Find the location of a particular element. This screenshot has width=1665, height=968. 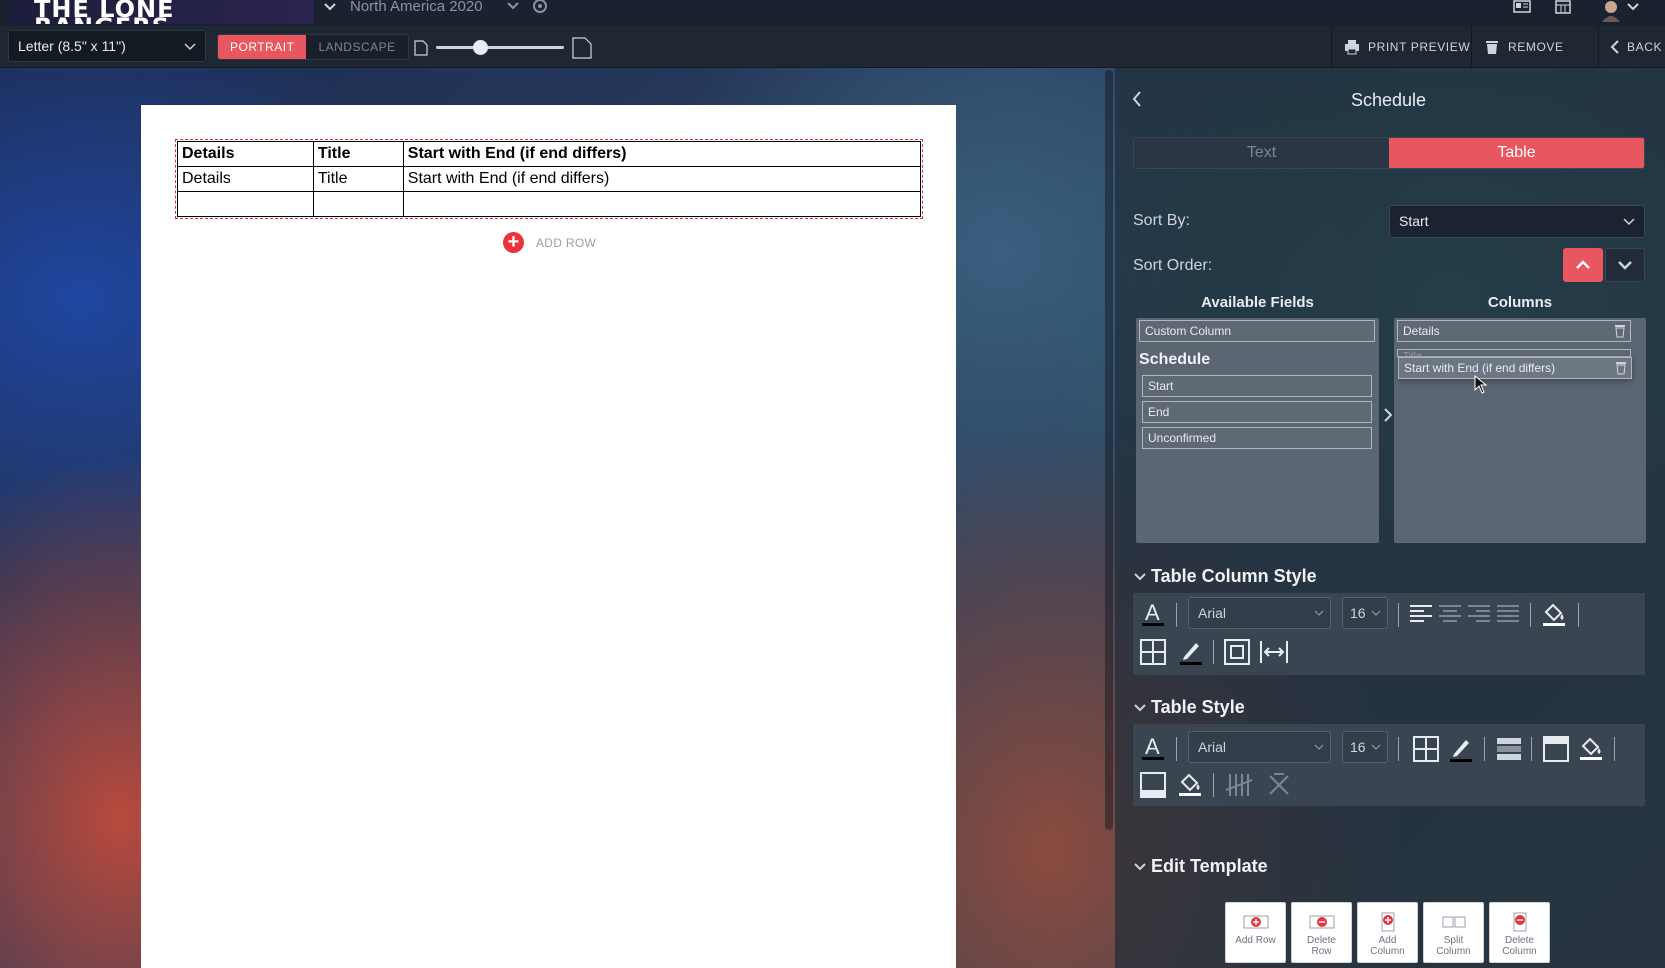

calendar-icon is located at coordinates (1563, 8).